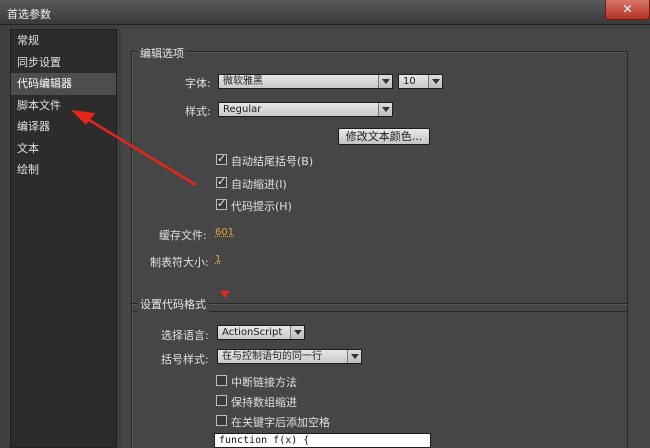 The width and height of the screenshot is (650, 448). Describe the element at coordinates (221, 420) in the screenshot. I see `space-after-keyword-checkbox` at that location.